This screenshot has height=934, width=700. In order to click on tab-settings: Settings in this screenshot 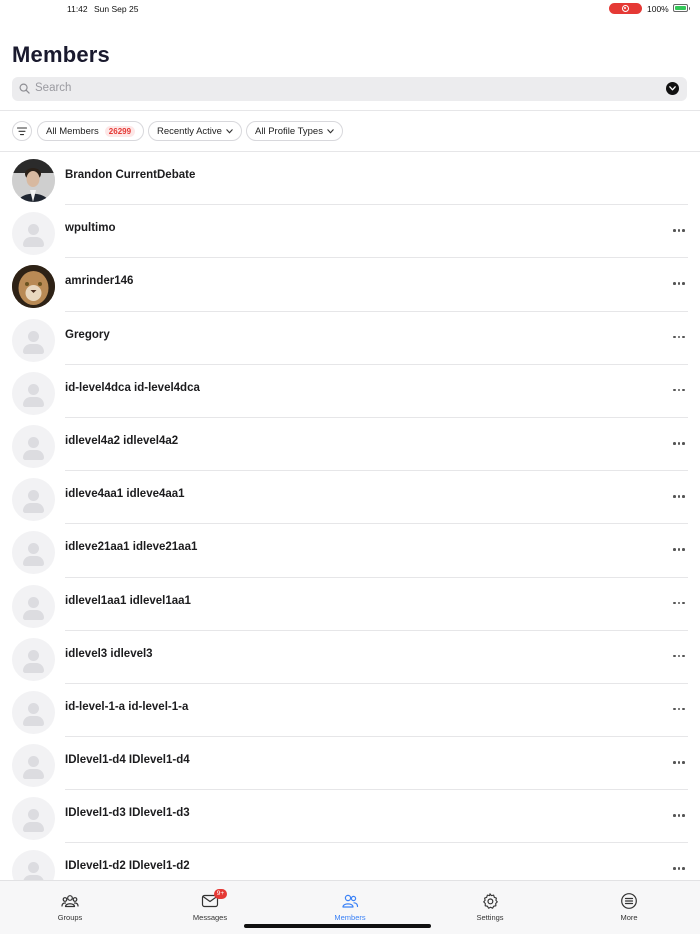, I will do `click(490, 907)`.